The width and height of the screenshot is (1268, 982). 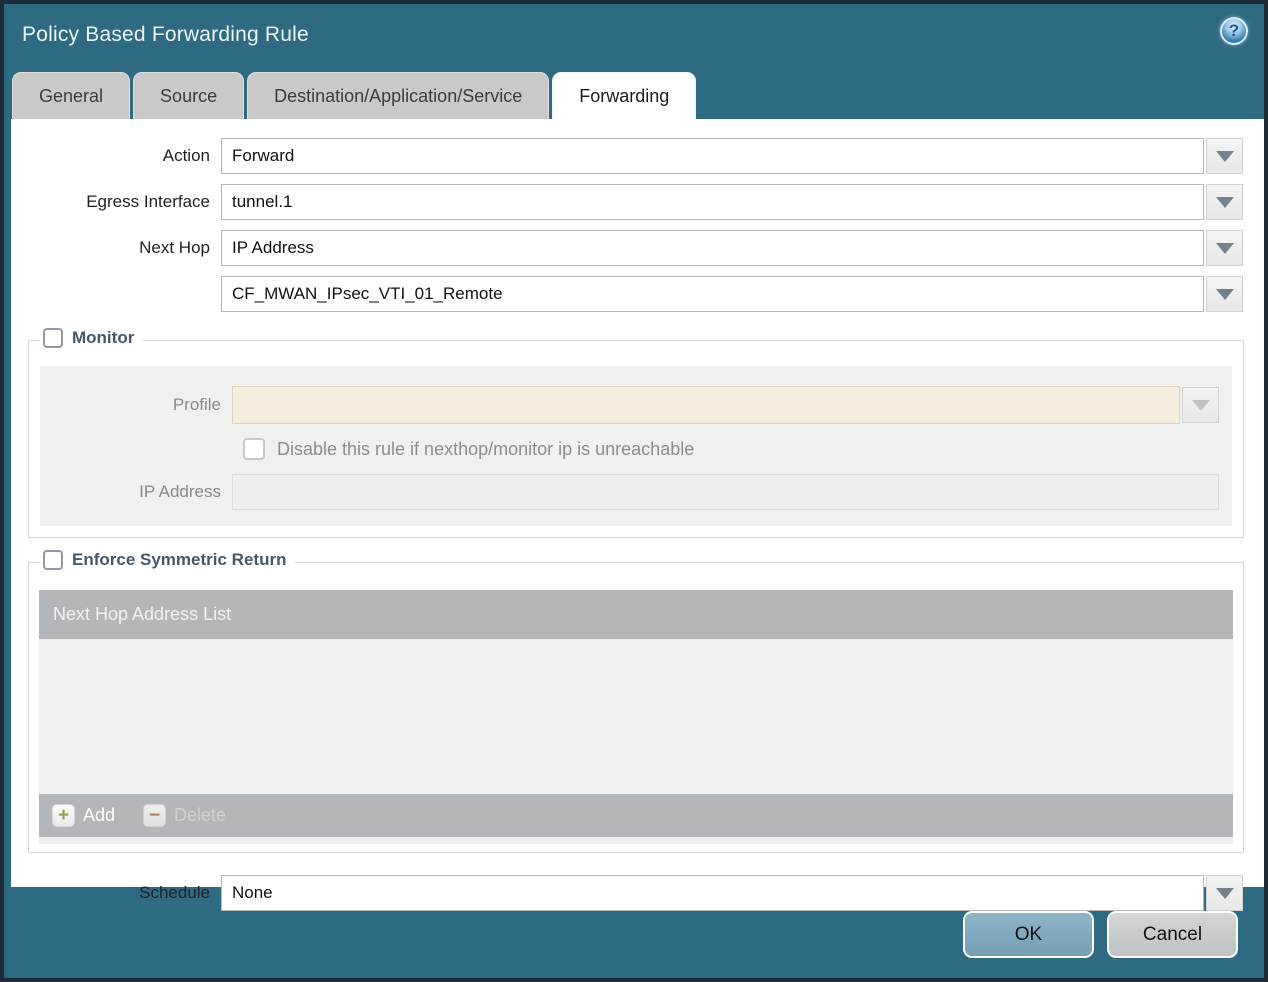 I want to click on next-hop-address-list-toolbar: + Add − Delete, so click(x=636, y=815).